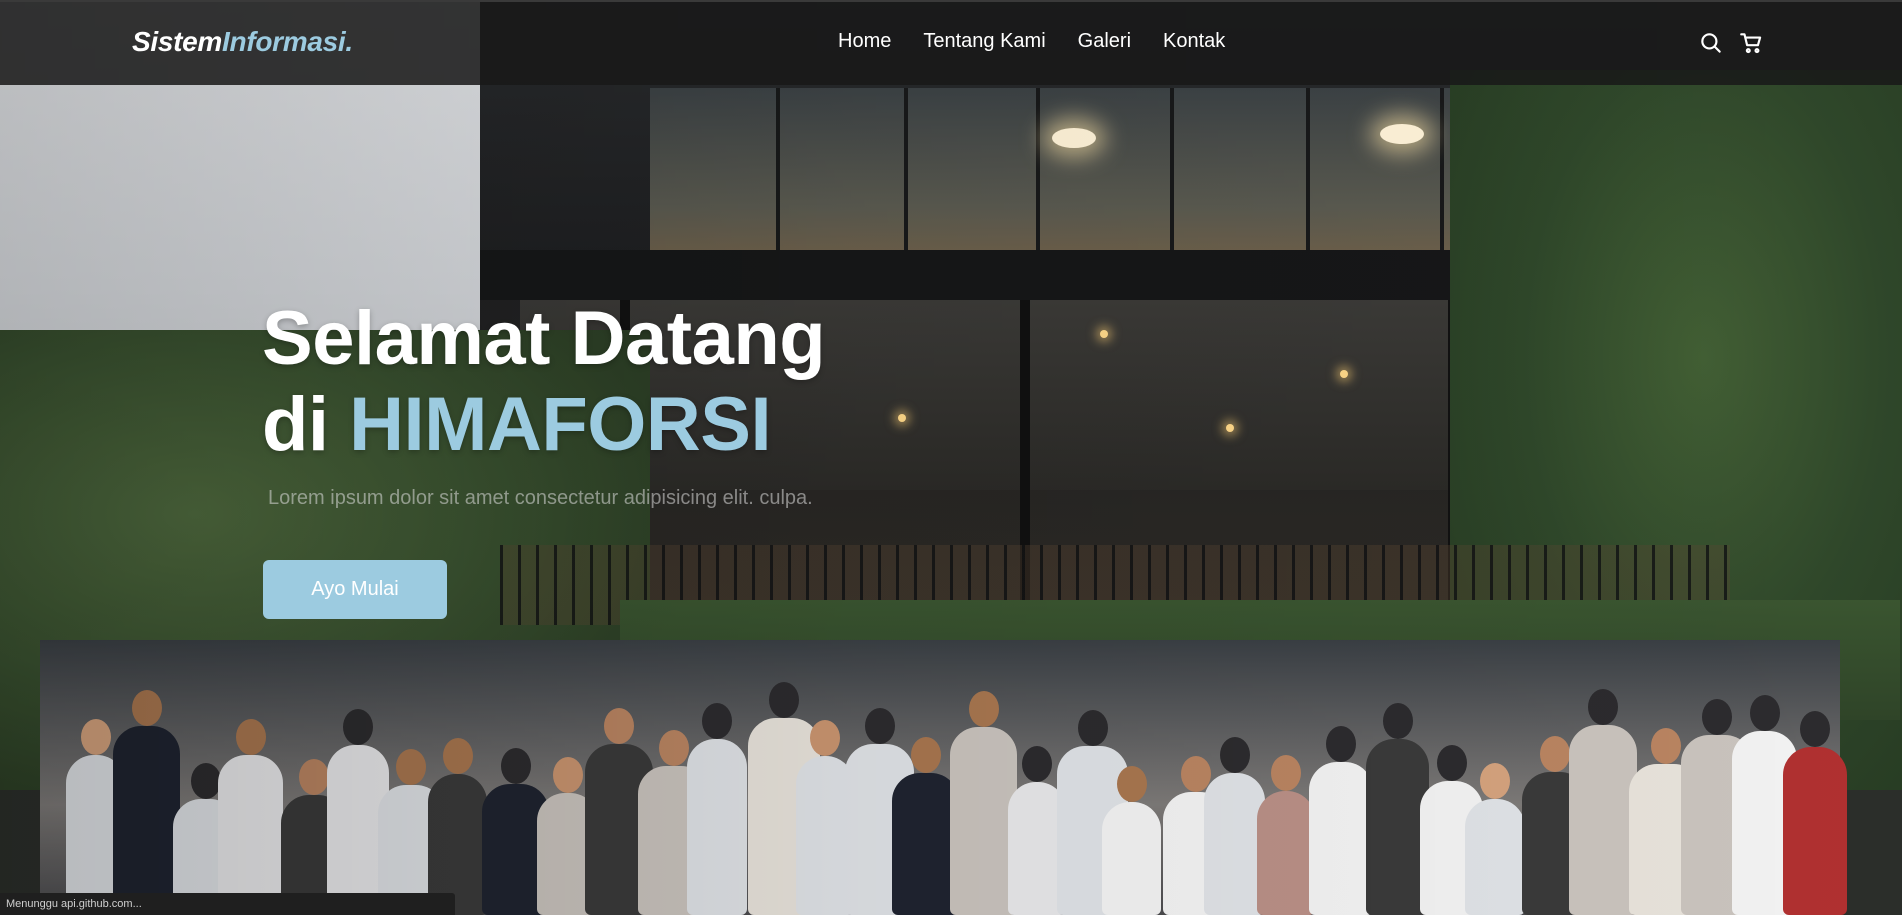 The image size is (1902, 915). I want to click on nav-gallery: Galeri, so click(1104, 41).